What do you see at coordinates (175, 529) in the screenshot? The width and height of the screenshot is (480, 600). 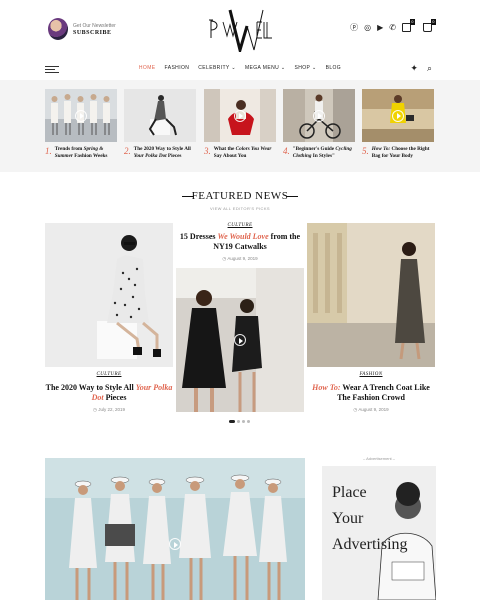 I see `runway-feature-image` at bounding box center [175, 529].